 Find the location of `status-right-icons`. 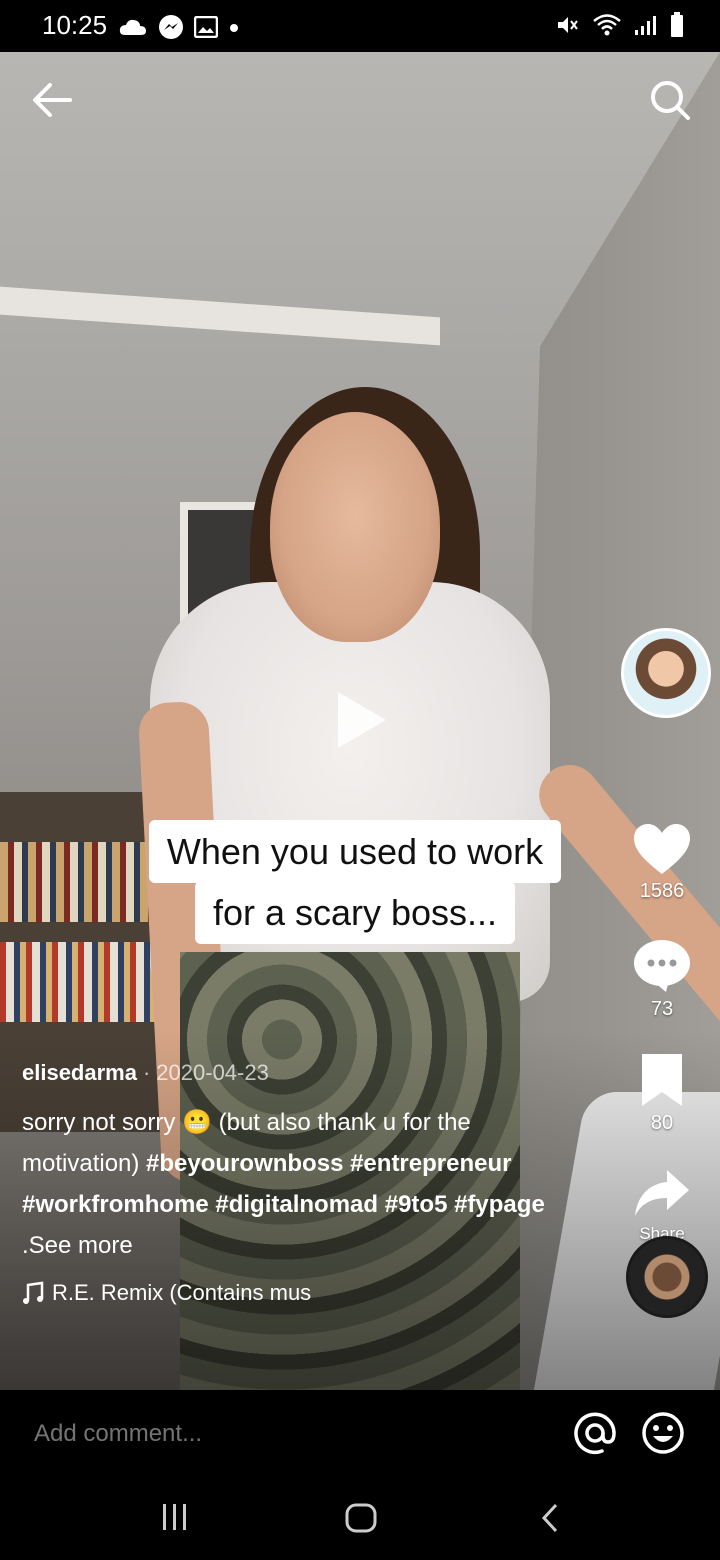

status-right-icons is located at coordinates (620, 27).